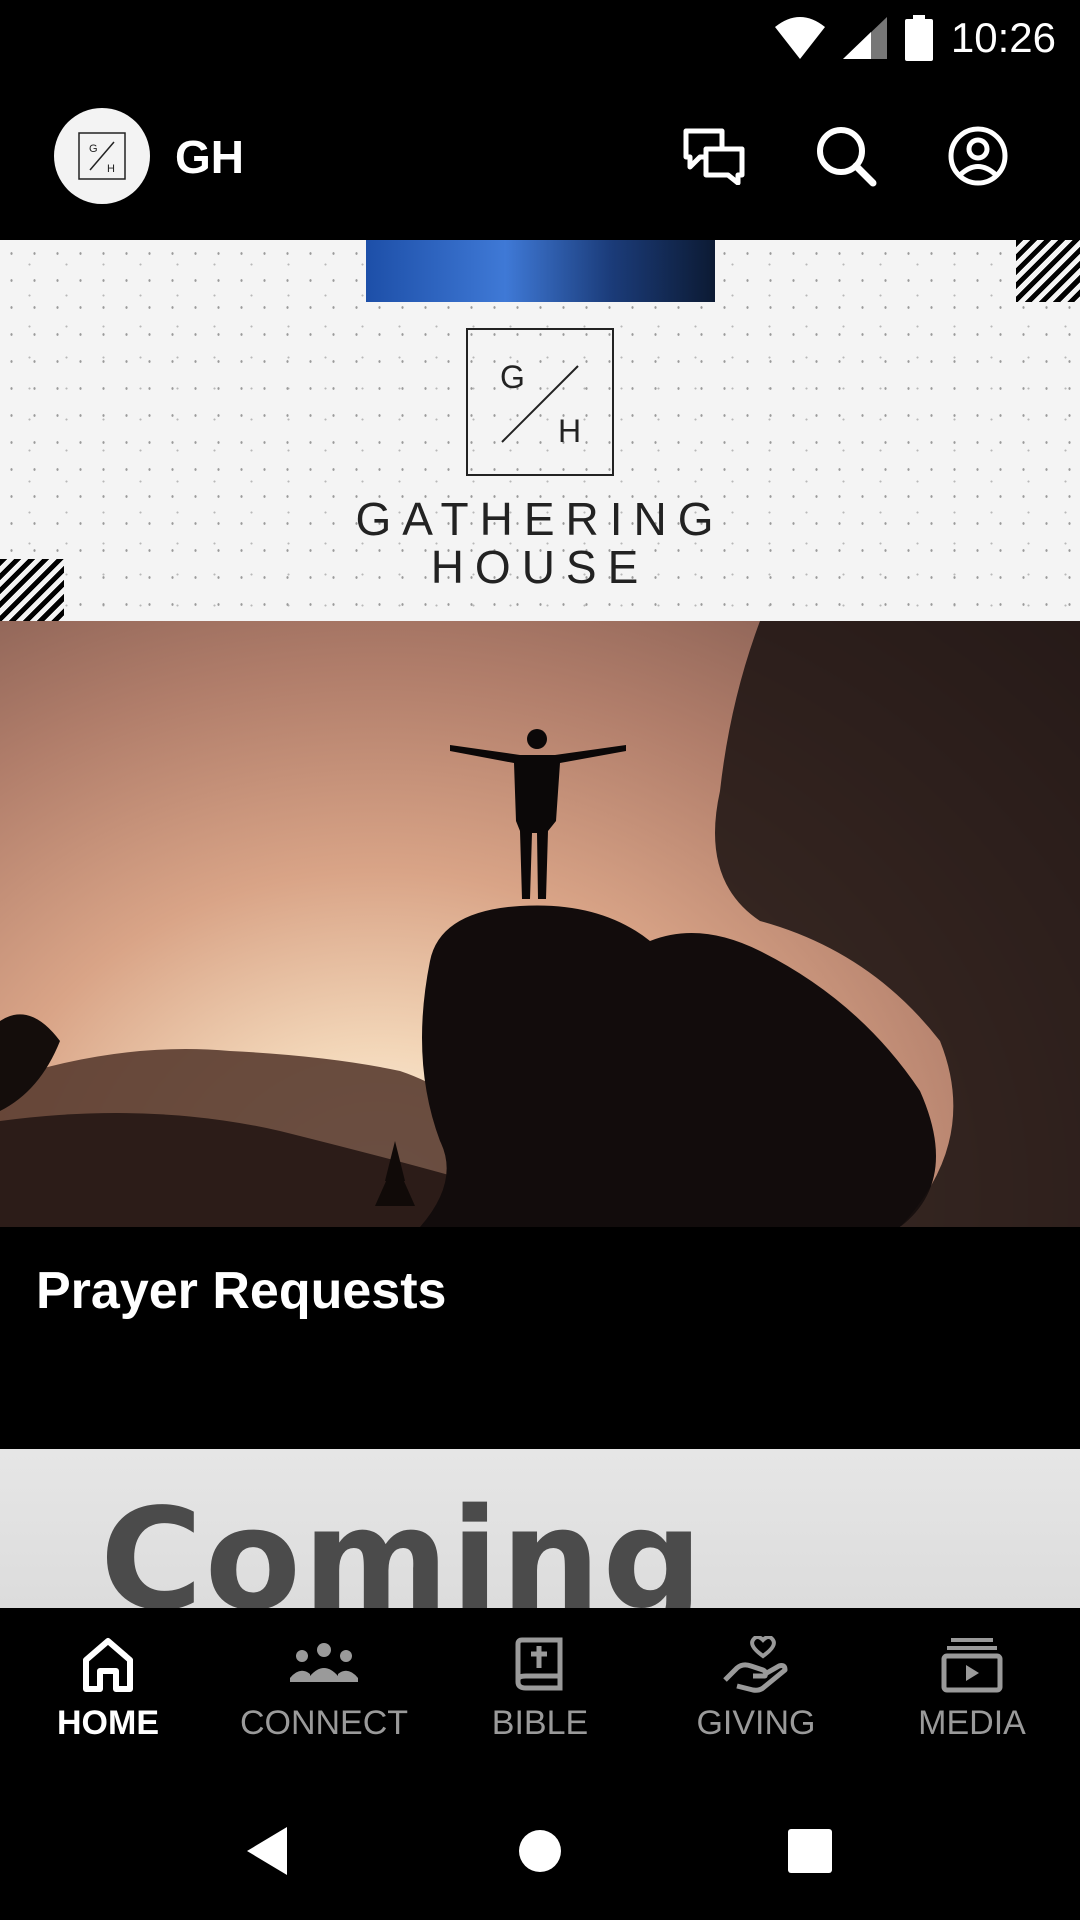 This screenshot has height=1920, width=1080. What do you see at coordinates (108, 1723) in the screenshot?
I see `nav-label-home: HOME` at bounding box center [108, 1723].